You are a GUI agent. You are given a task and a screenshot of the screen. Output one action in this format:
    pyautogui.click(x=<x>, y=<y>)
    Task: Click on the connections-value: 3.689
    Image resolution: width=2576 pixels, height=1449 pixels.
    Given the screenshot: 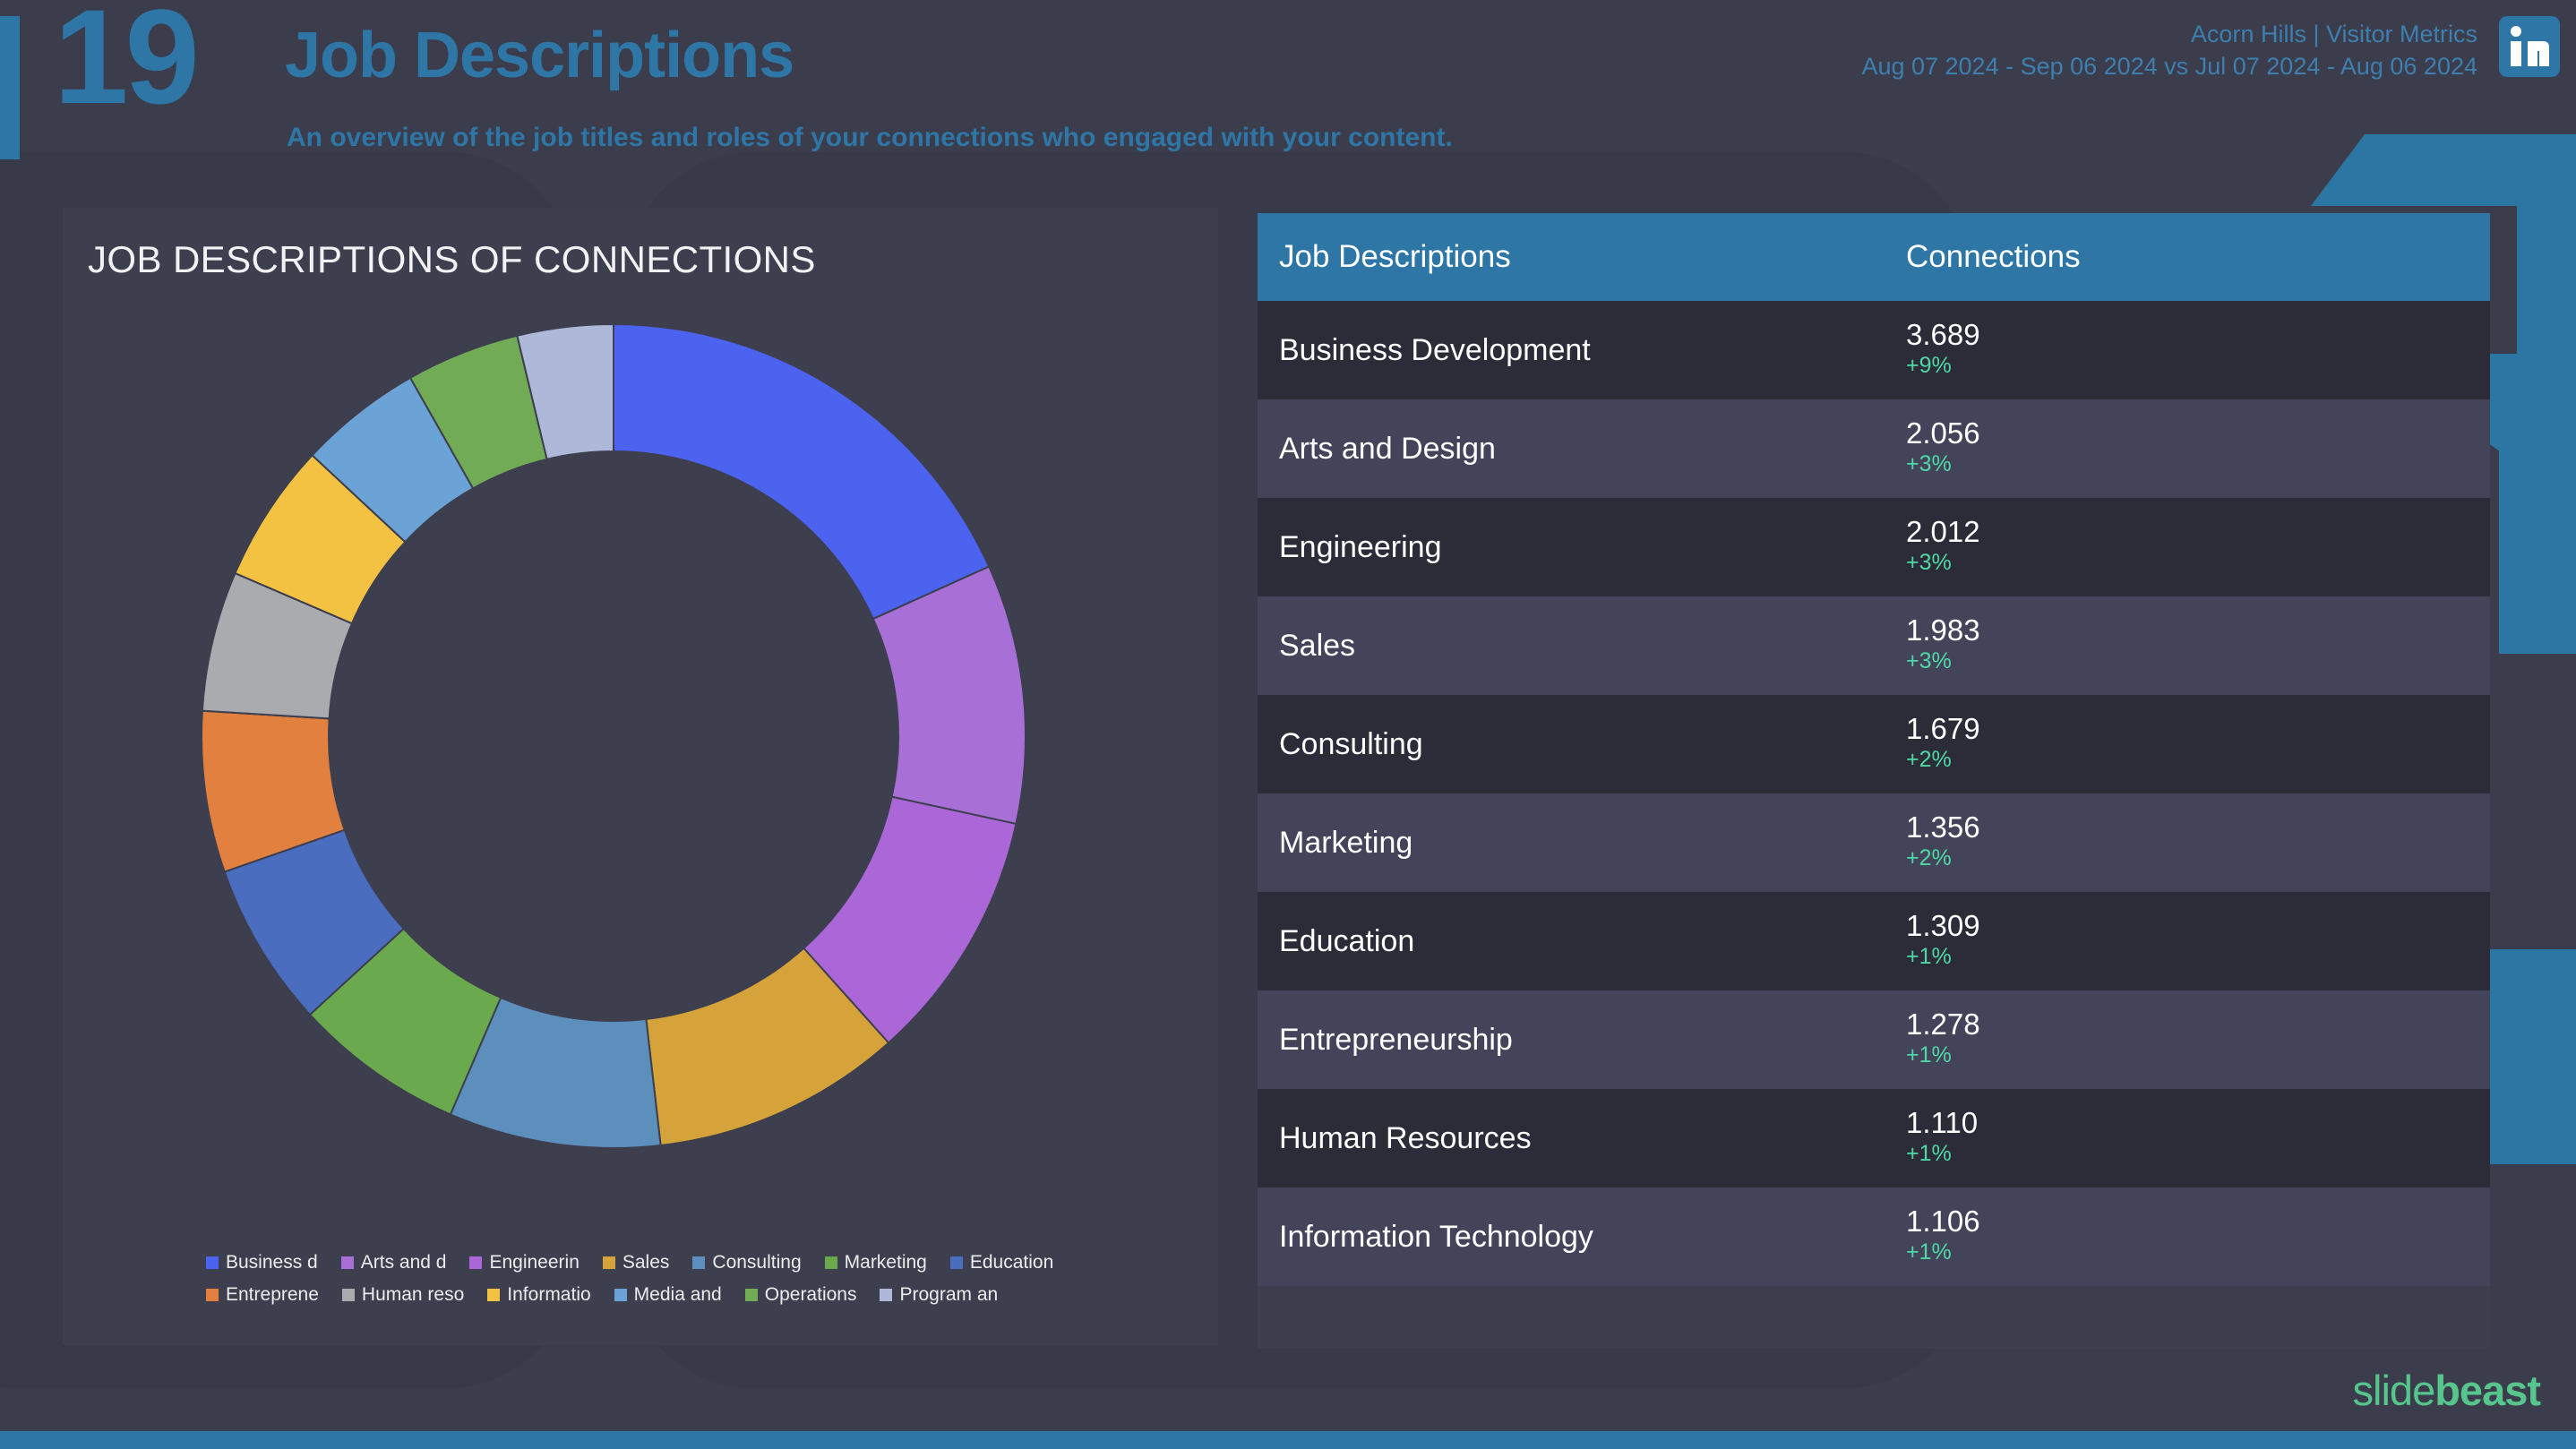 What is the action you would take?
    pyautogui.click(x=1943, y=334)
    